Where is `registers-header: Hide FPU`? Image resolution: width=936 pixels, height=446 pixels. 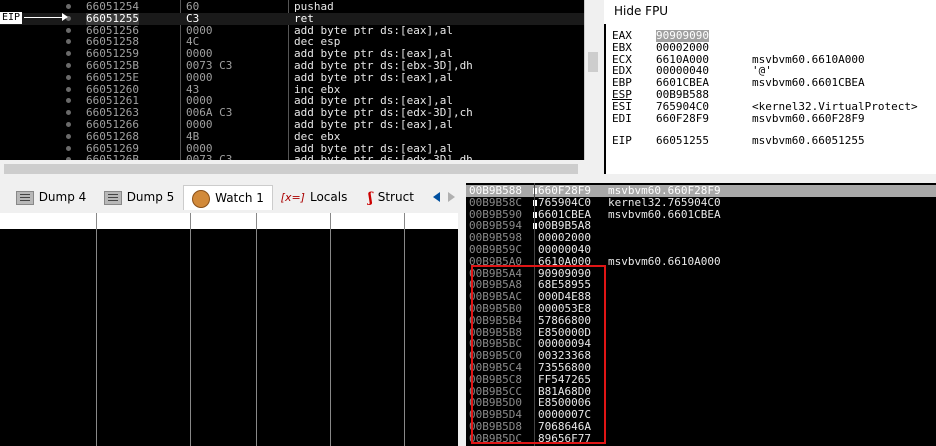 registers-header: Hide FPU is located at coordinates (770, 12).